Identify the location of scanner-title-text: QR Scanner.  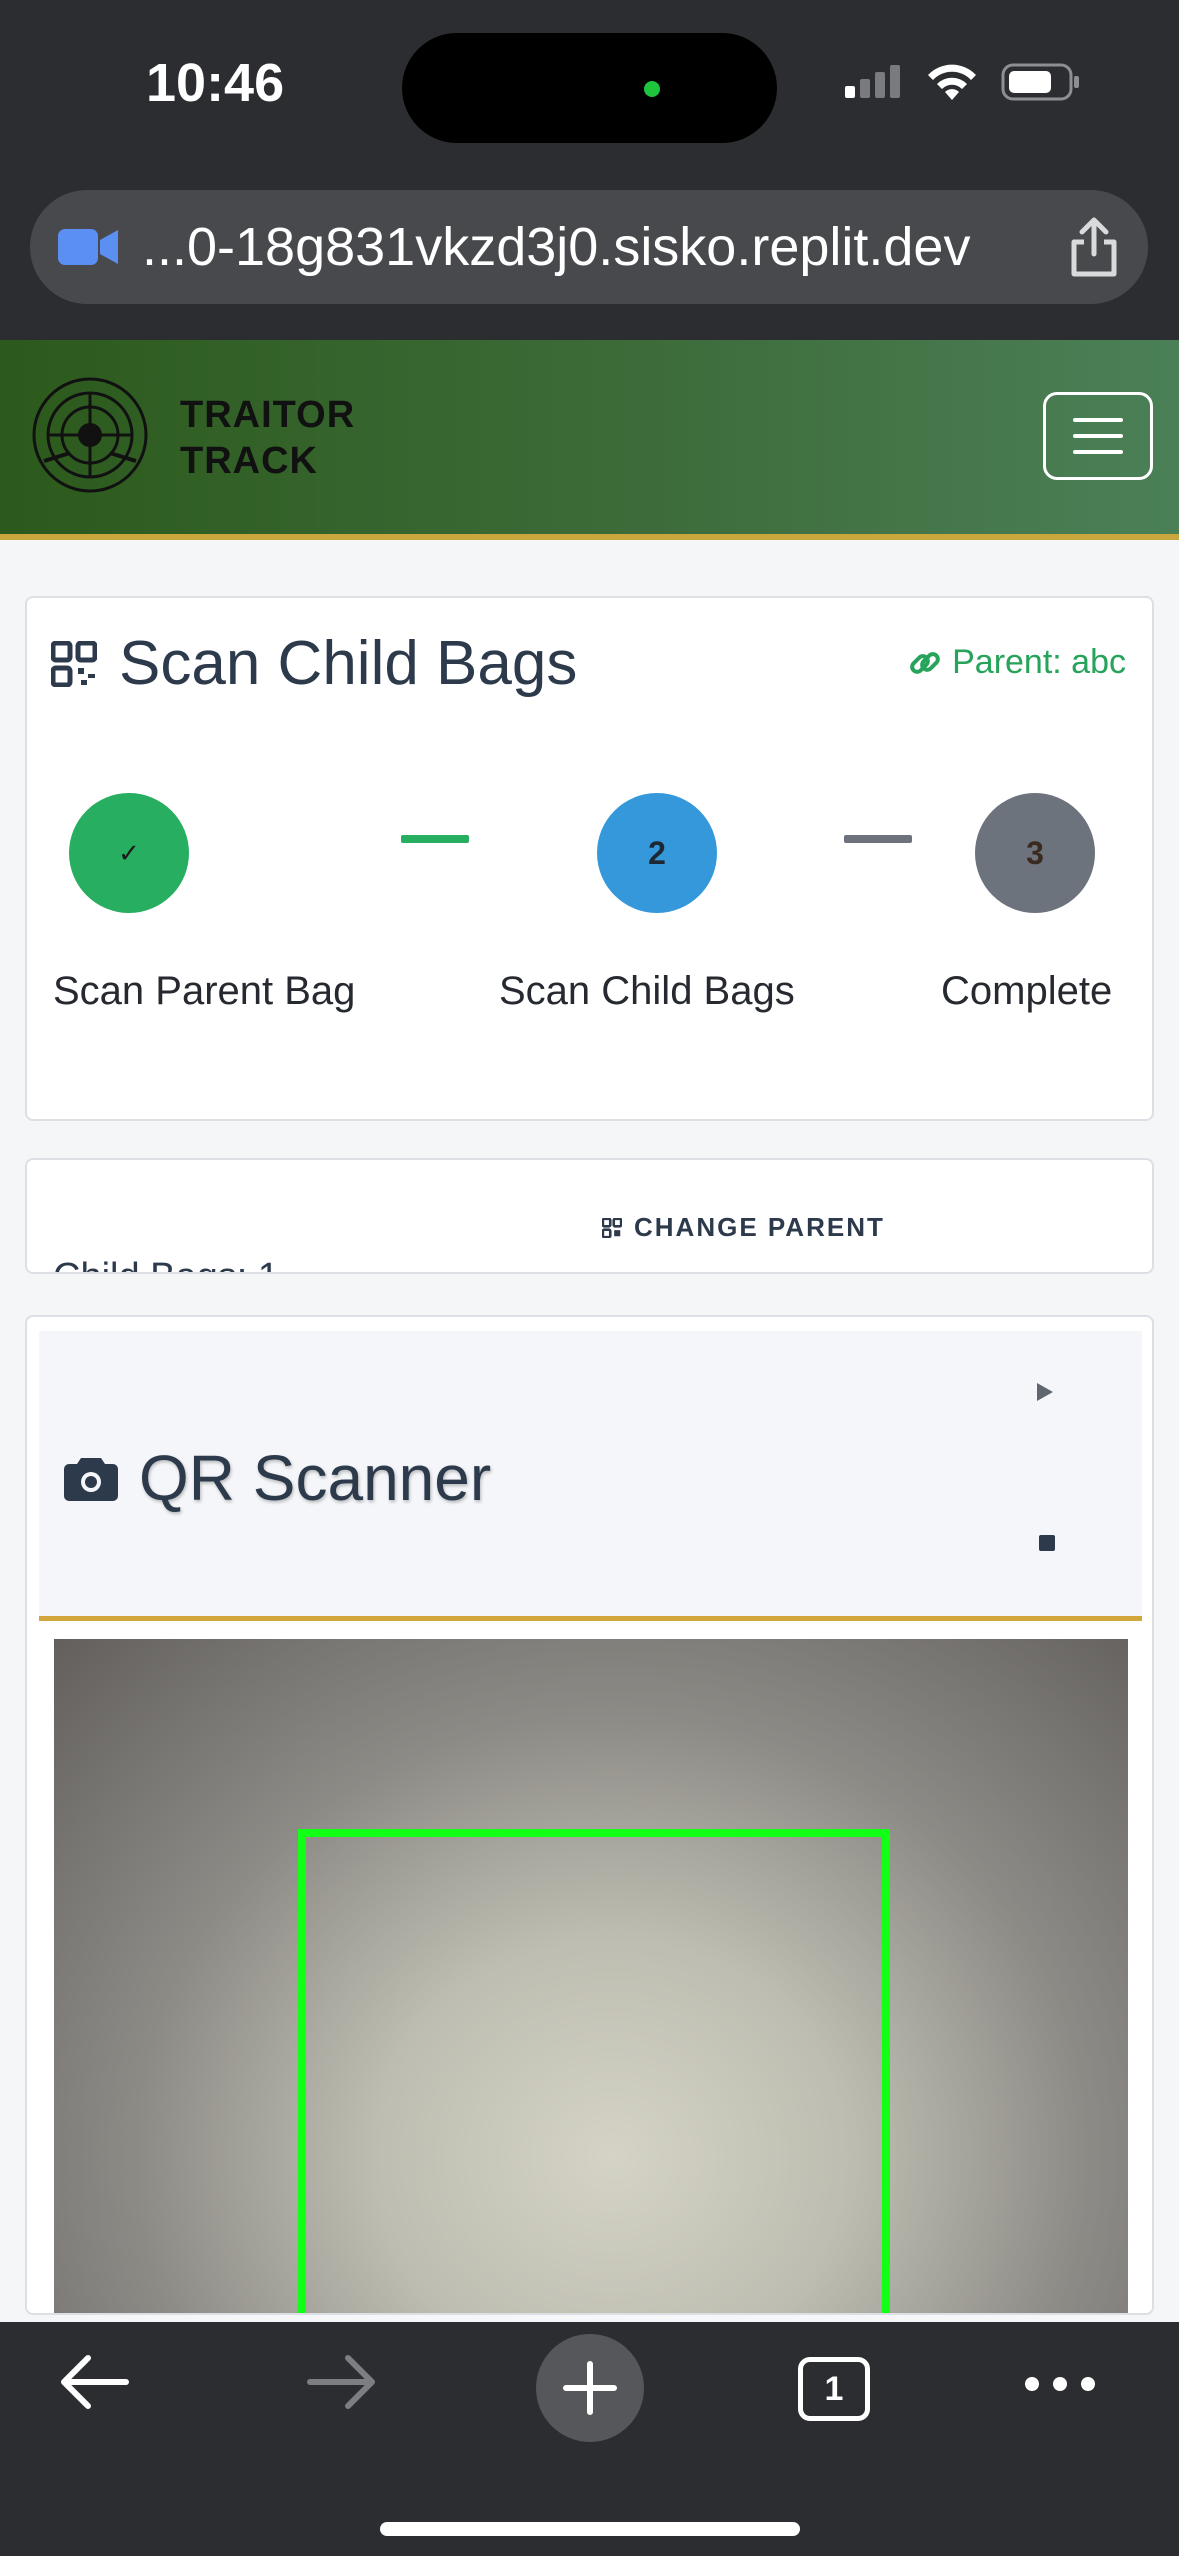
(315, 1478).